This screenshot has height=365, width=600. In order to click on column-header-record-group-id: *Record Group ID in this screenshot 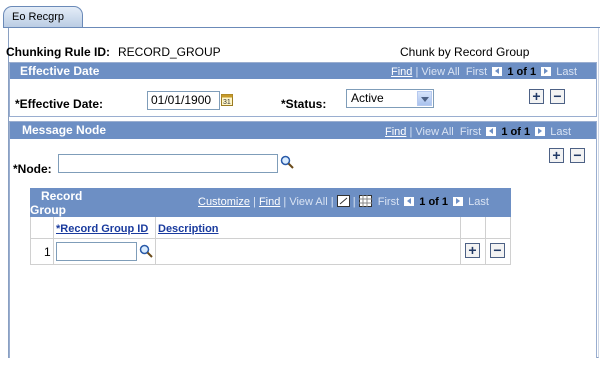, I will do `click(102, 229)`.